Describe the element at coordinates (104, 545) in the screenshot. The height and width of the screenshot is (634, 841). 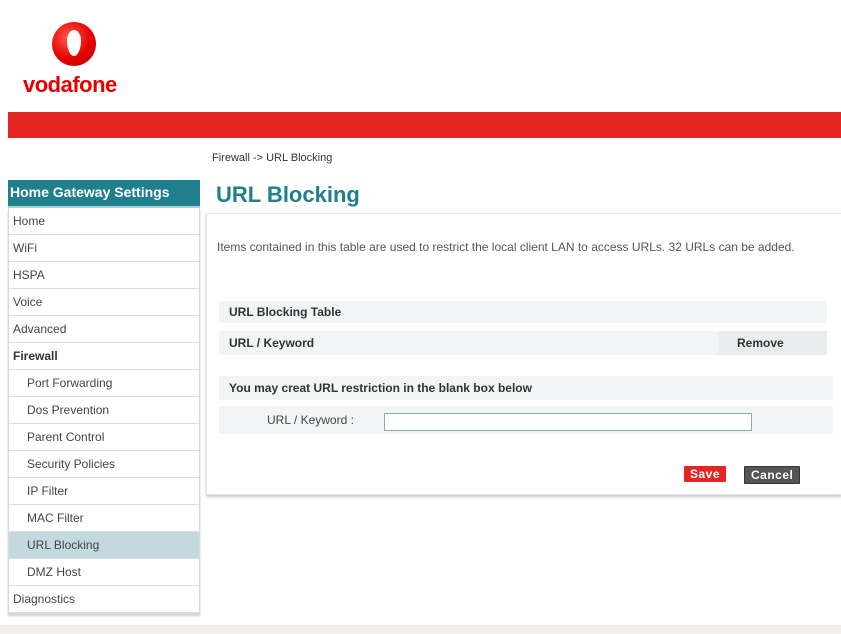
I see `sidebar-item-url-blocking: URL Blocking` at that location.